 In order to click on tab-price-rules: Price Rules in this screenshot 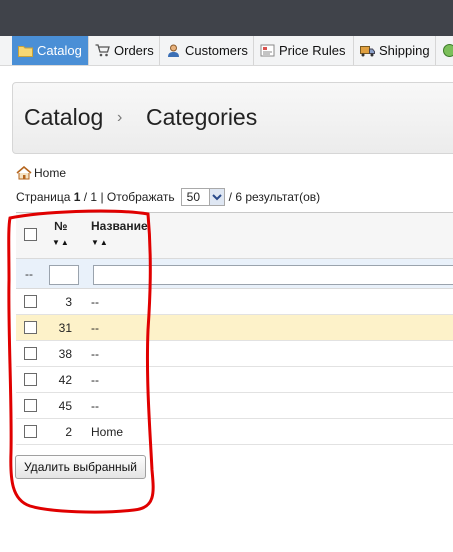, I will do `click(304, 50)`.